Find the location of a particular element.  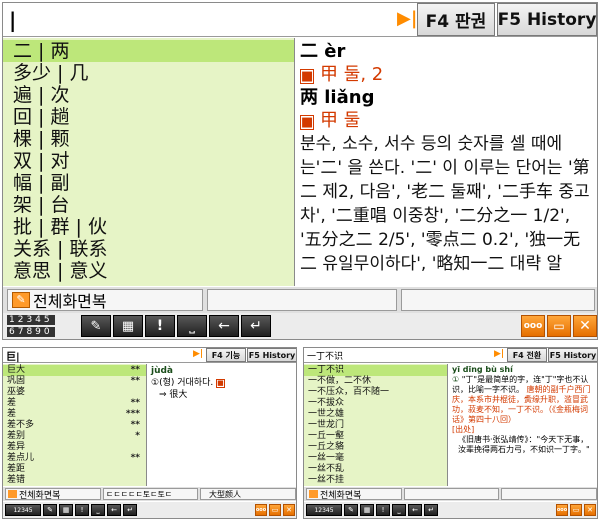

main-top-bar: | ▶| F4 판권 F5 History is located at coordinates (300, 20).